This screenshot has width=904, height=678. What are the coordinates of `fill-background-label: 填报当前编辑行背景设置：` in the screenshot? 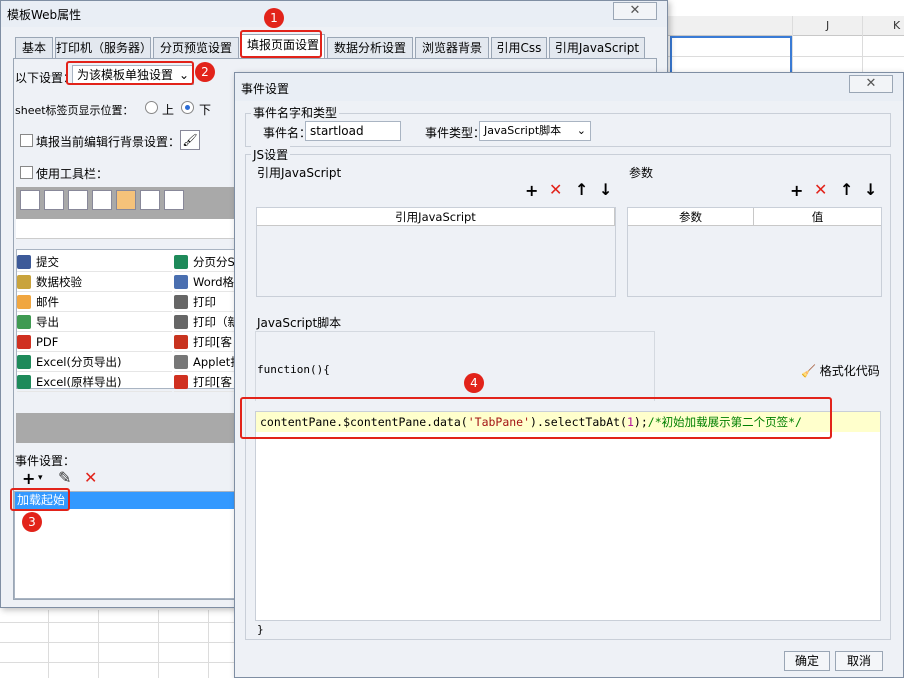 It's located at (108, 142).